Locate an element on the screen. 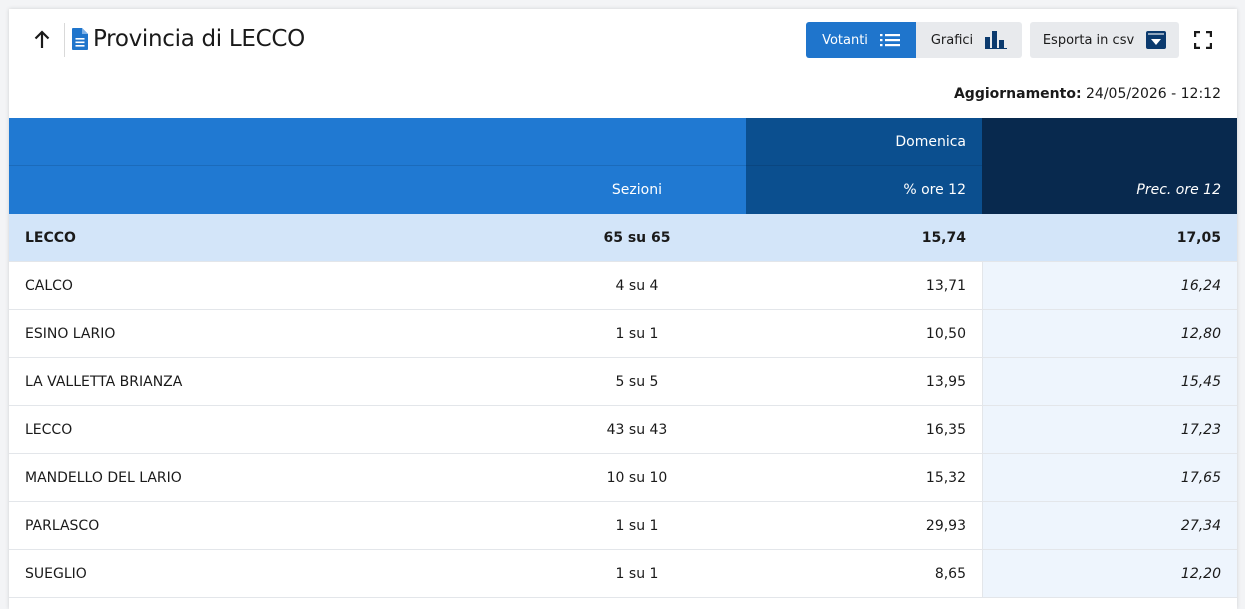  votanti-button: Votanti is located at coordinates (861, 40).